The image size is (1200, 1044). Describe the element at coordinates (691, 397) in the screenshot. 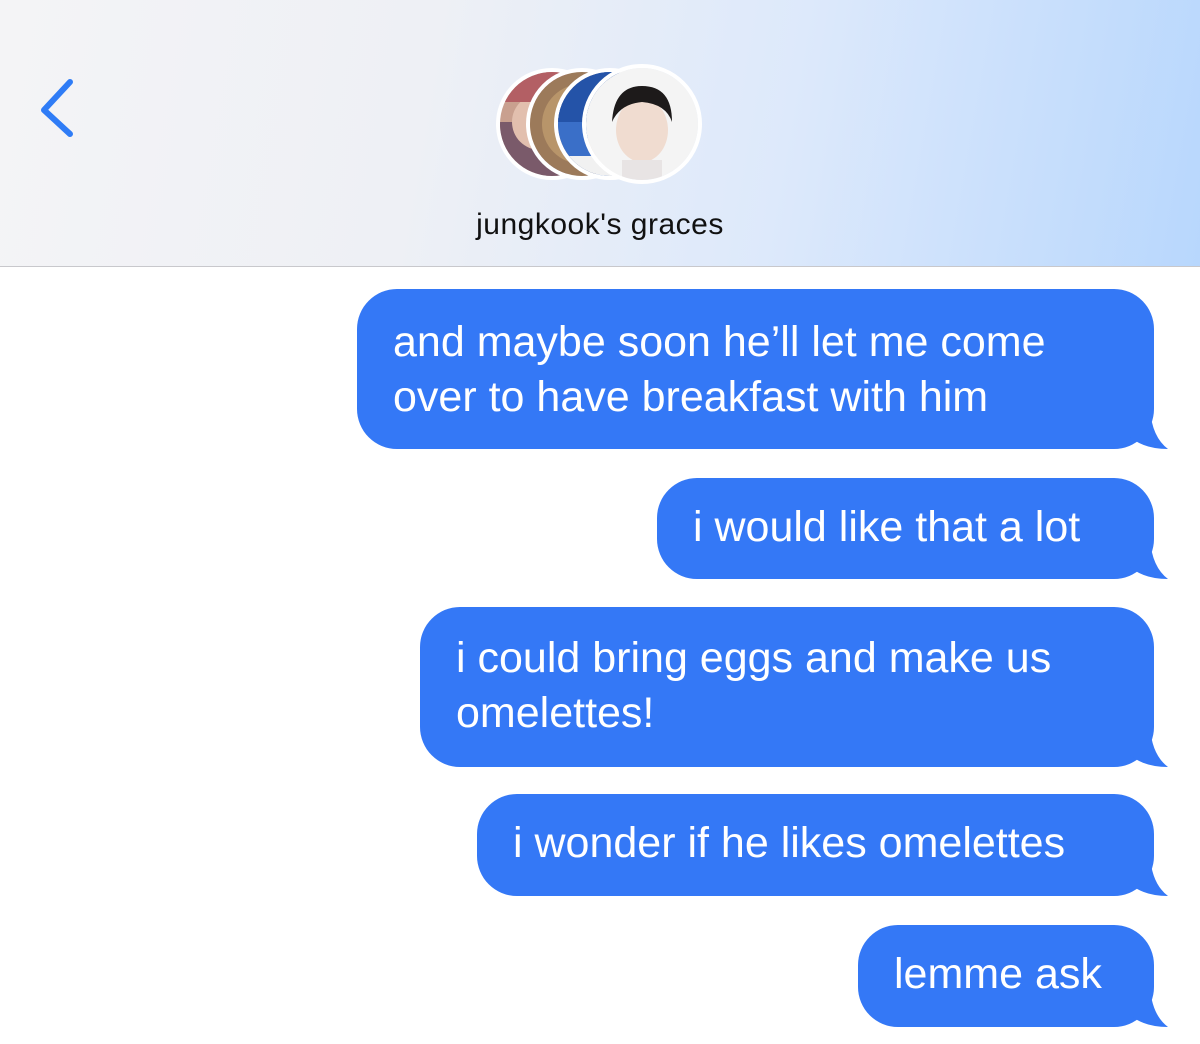

I see `message-text: over to have breakfast with him` at that location.